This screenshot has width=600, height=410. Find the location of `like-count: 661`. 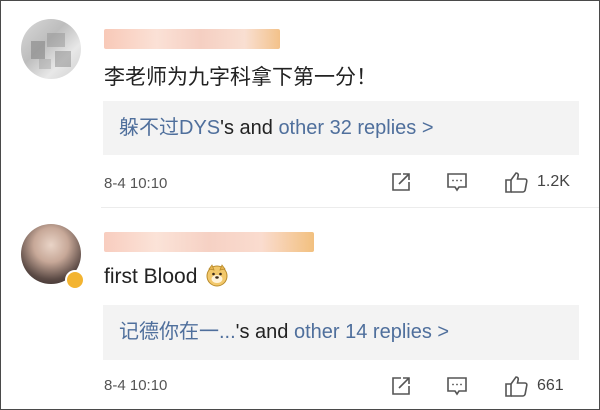

like-count: 661 is located at coordinates (550, 385).